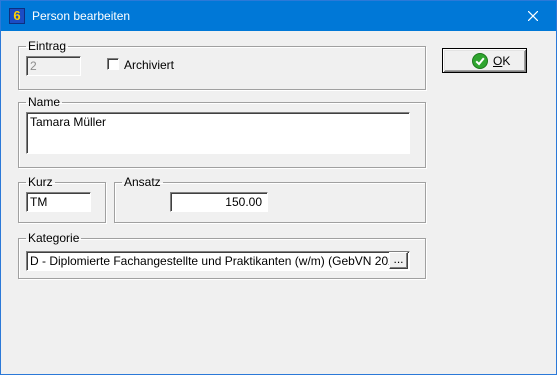  I want to click on app-icon: 6, so click(17, 16).